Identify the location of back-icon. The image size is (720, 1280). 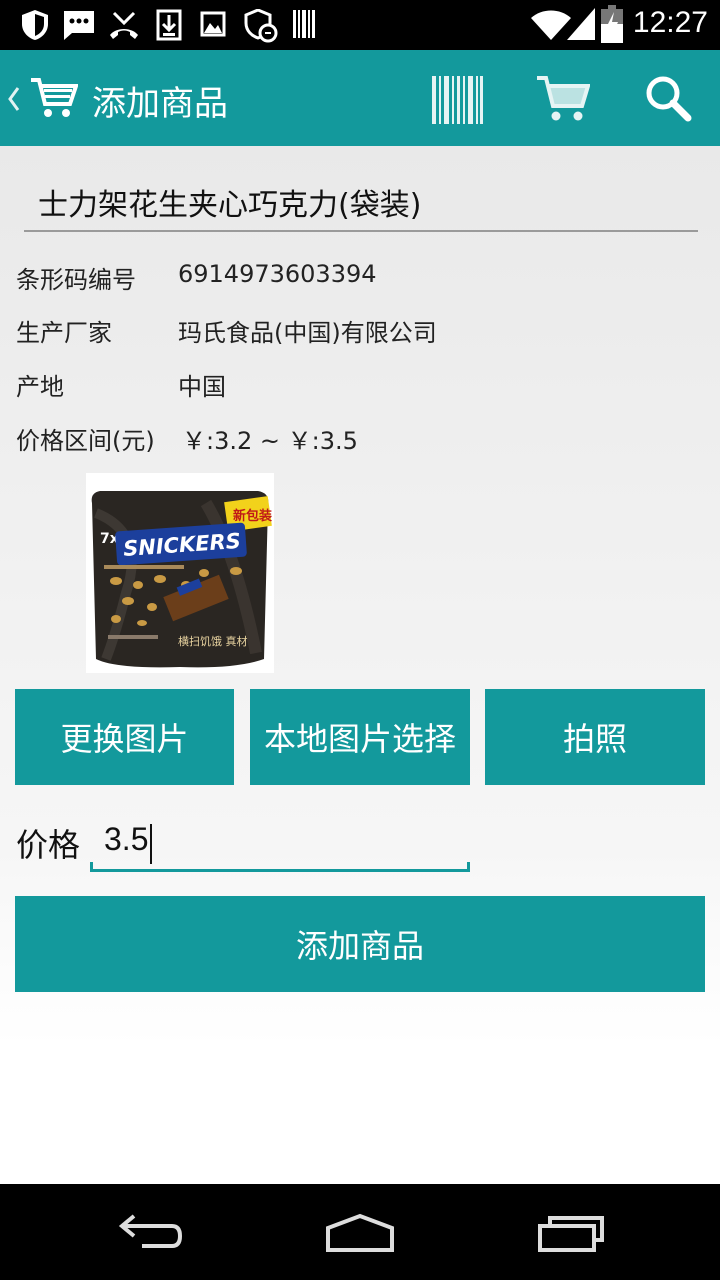
(150, 1232).